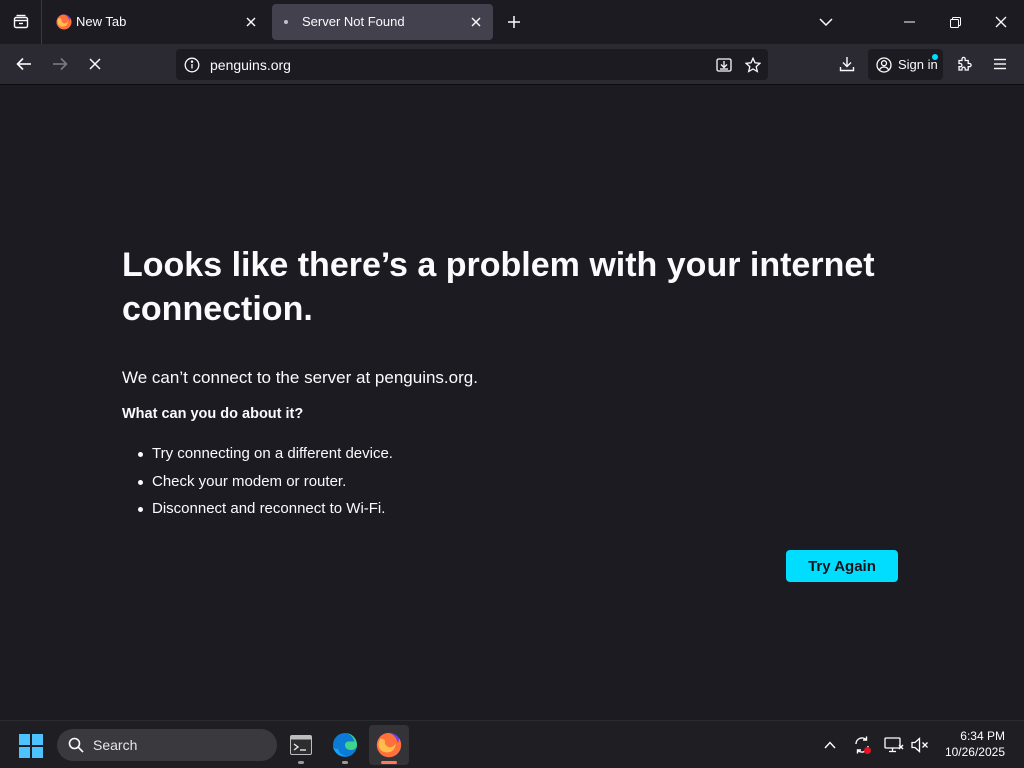 This screenshot has width=1024, height=768. I want to click on terminal-icon, so click(301, 745).